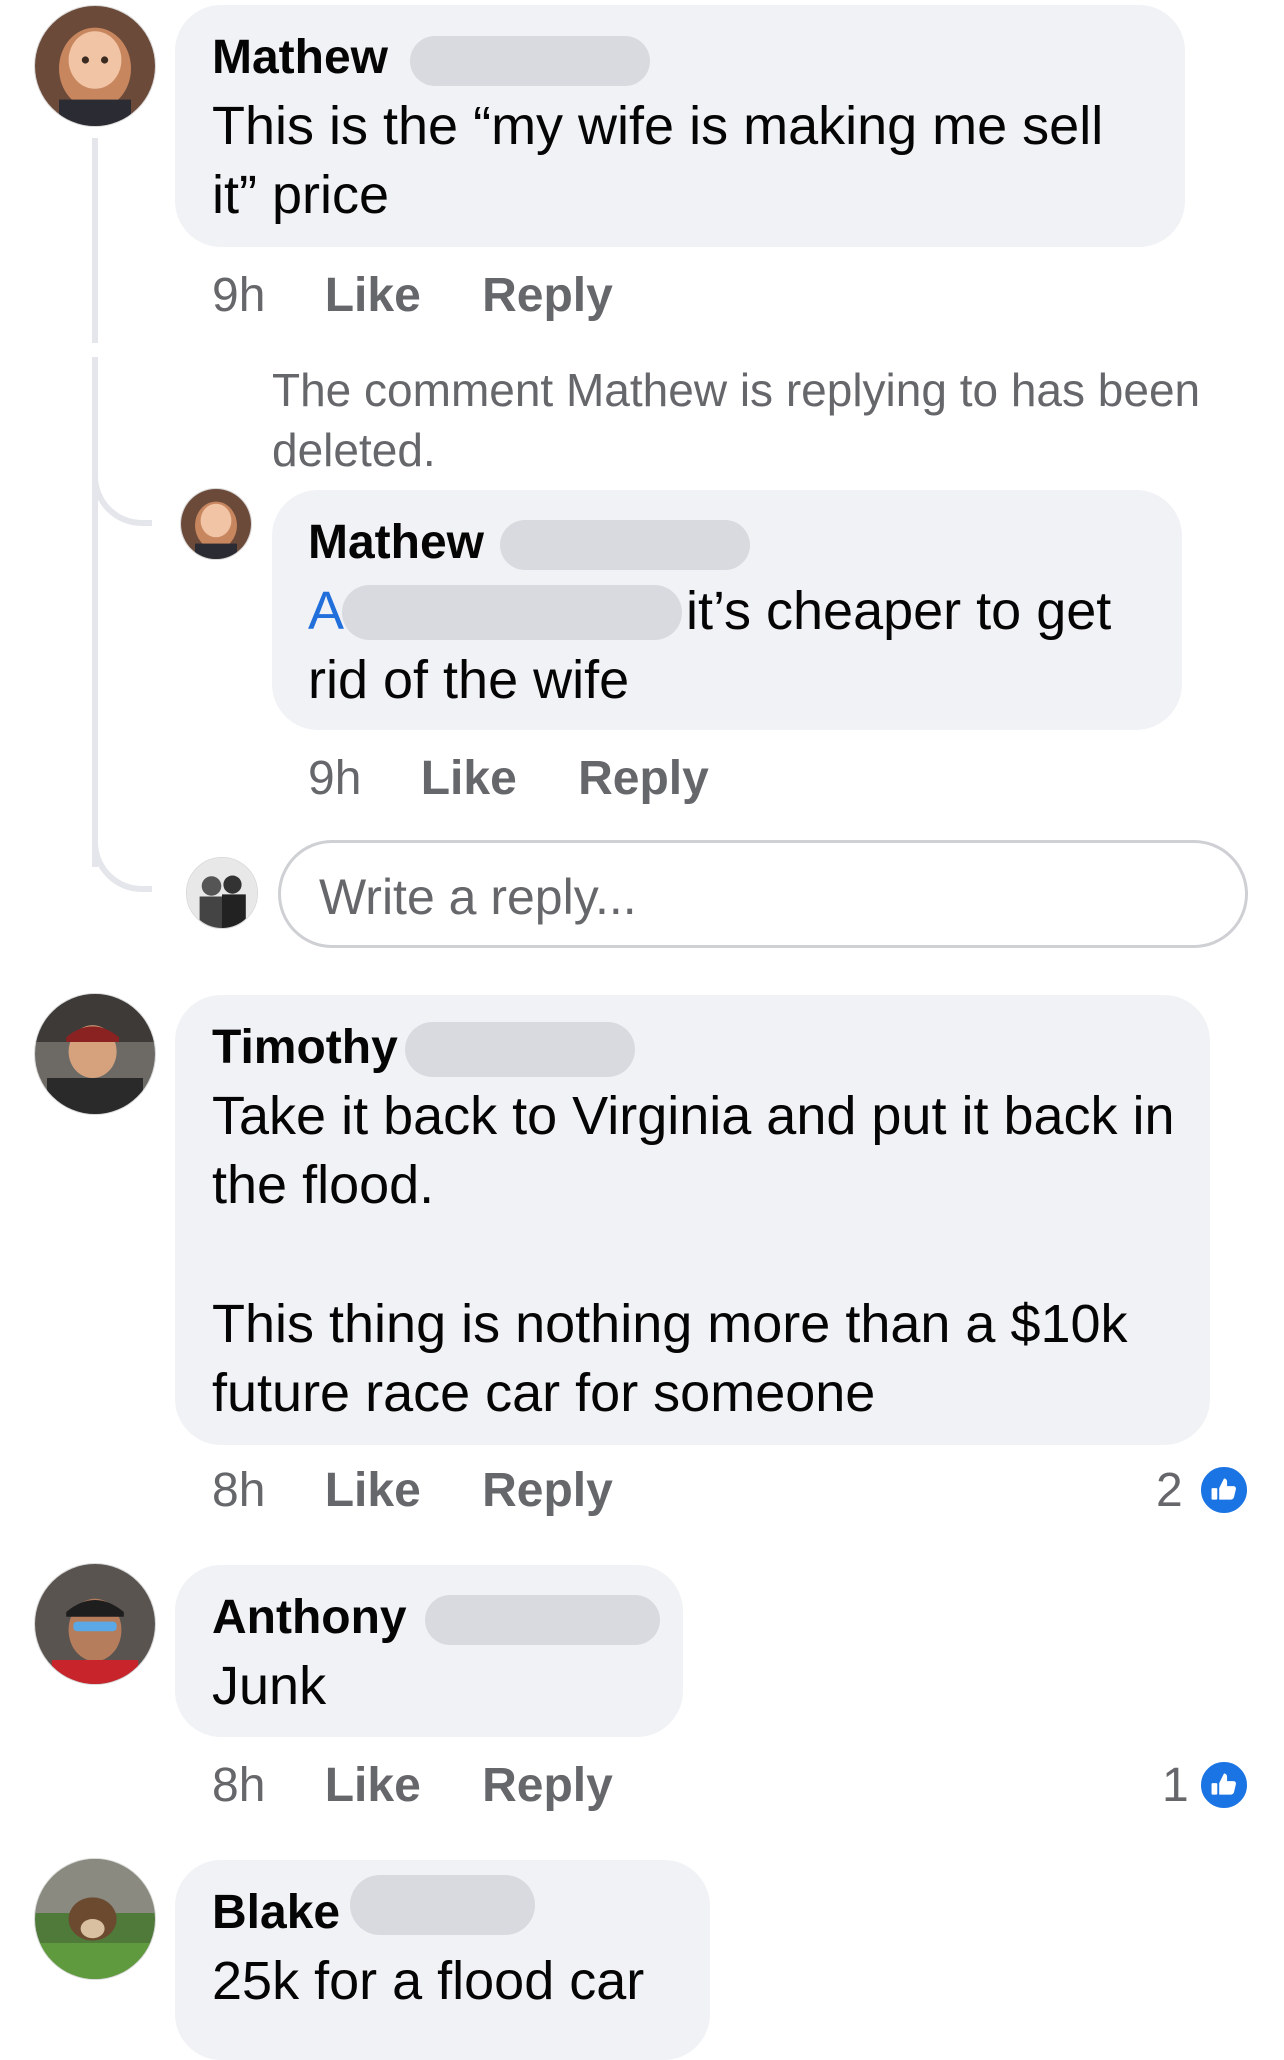  What do you see at coordinates (396, 543) in the screenshot?
I see `reply-author: Mathew` at bounding box center [396, 543].